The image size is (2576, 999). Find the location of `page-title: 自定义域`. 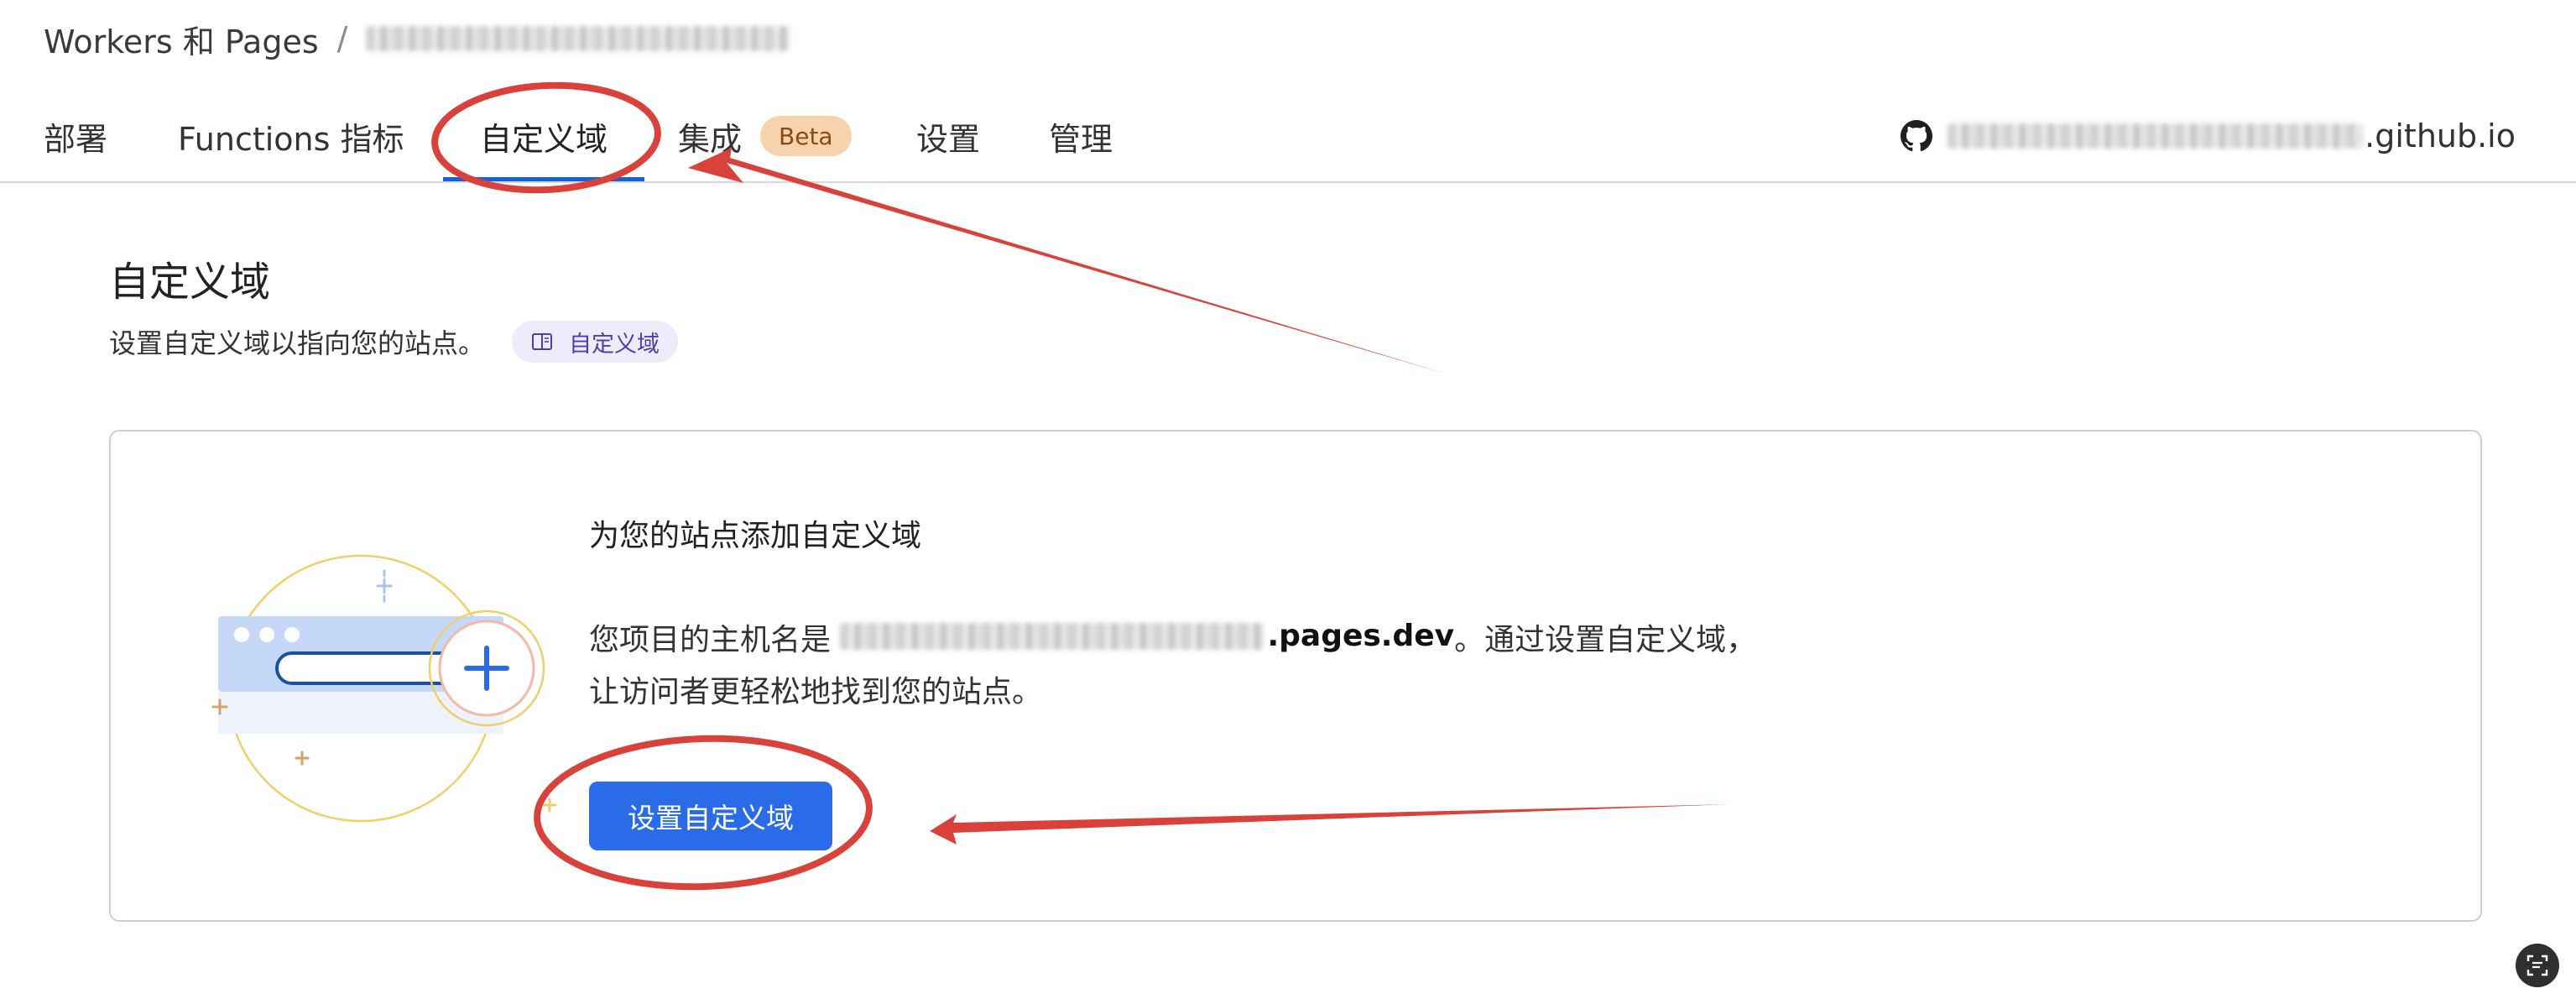

page-title: 自定义域 is located at coordinates (190, 282).